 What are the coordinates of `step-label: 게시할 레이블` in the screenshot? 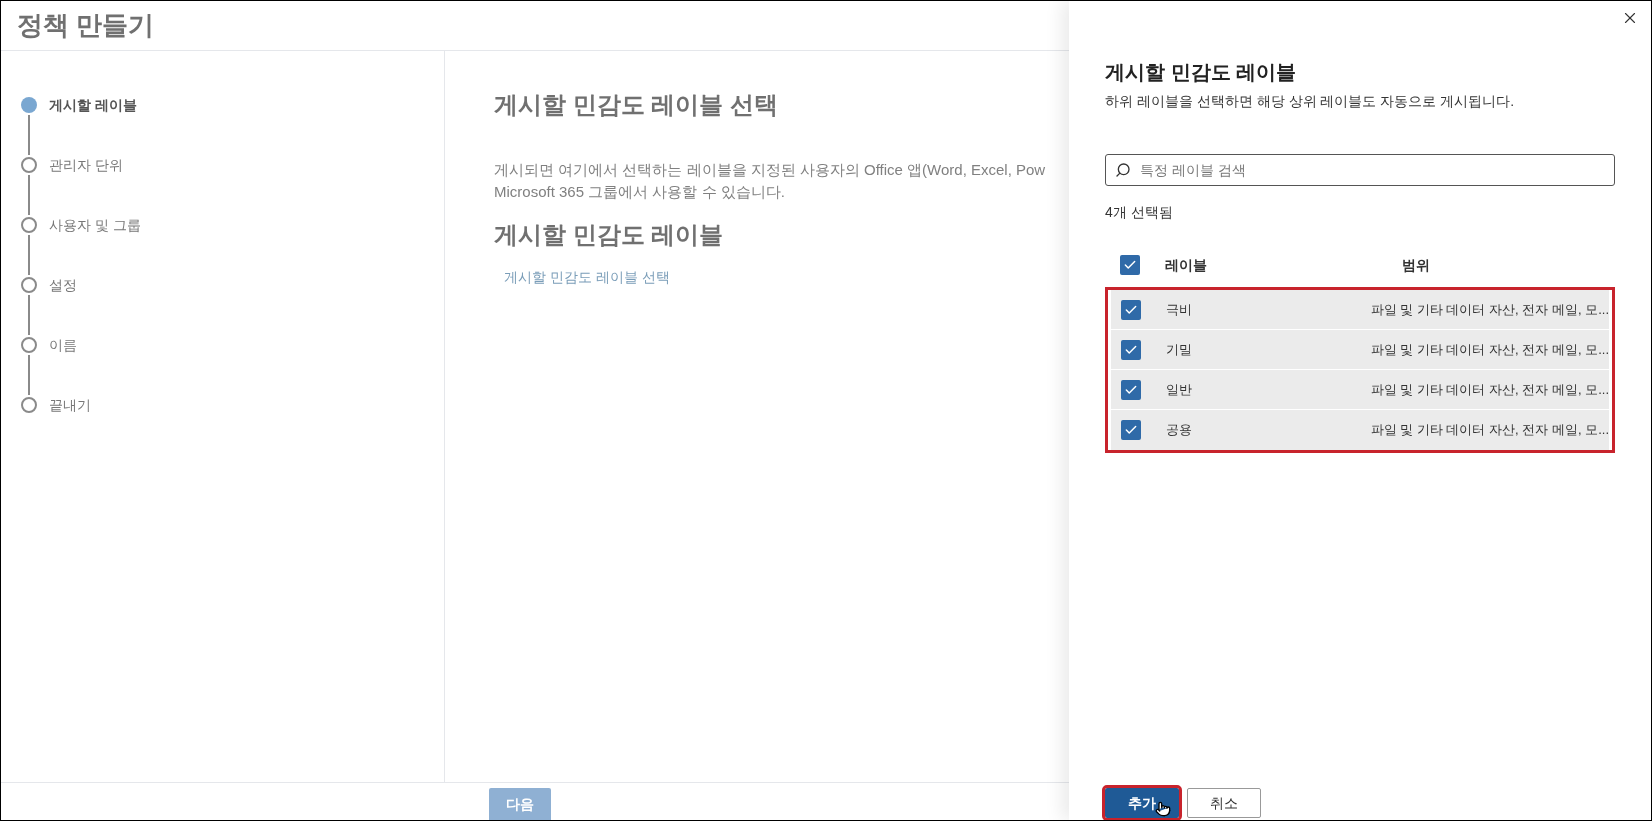 It's located at (93, 105).